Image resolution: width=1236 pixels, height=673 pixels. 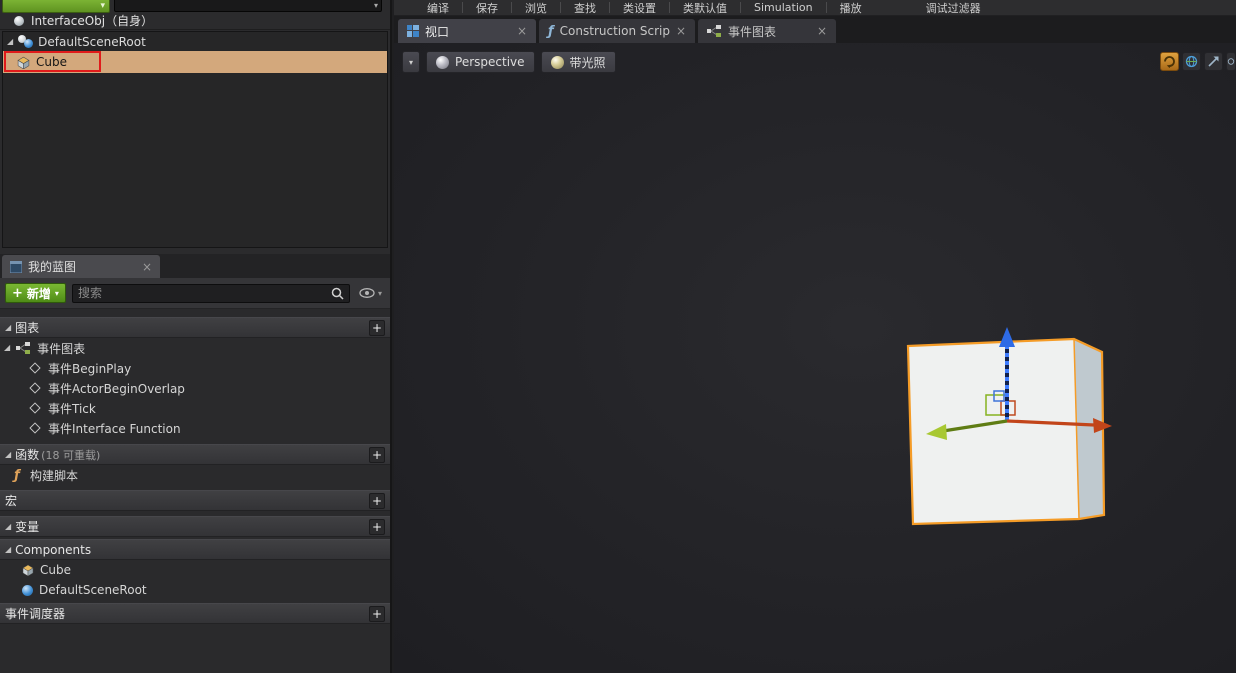 What do you see at coordinates (536, 8) in the screenshot?
I see `browse-button: 浏览` at bounding box center [536, 8].